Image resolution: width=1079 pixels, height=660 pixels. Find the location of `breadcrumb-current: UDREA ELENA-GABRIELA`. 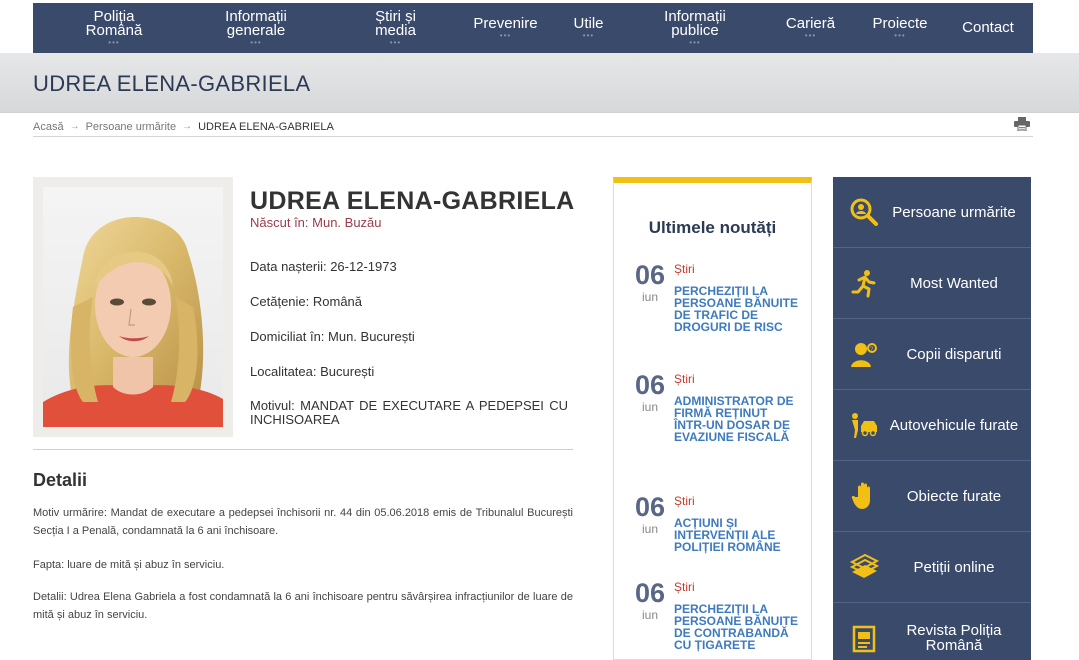

breadcrumb-current: UDREA ELENA-GABRIELA is located at coordinates (266, 126).